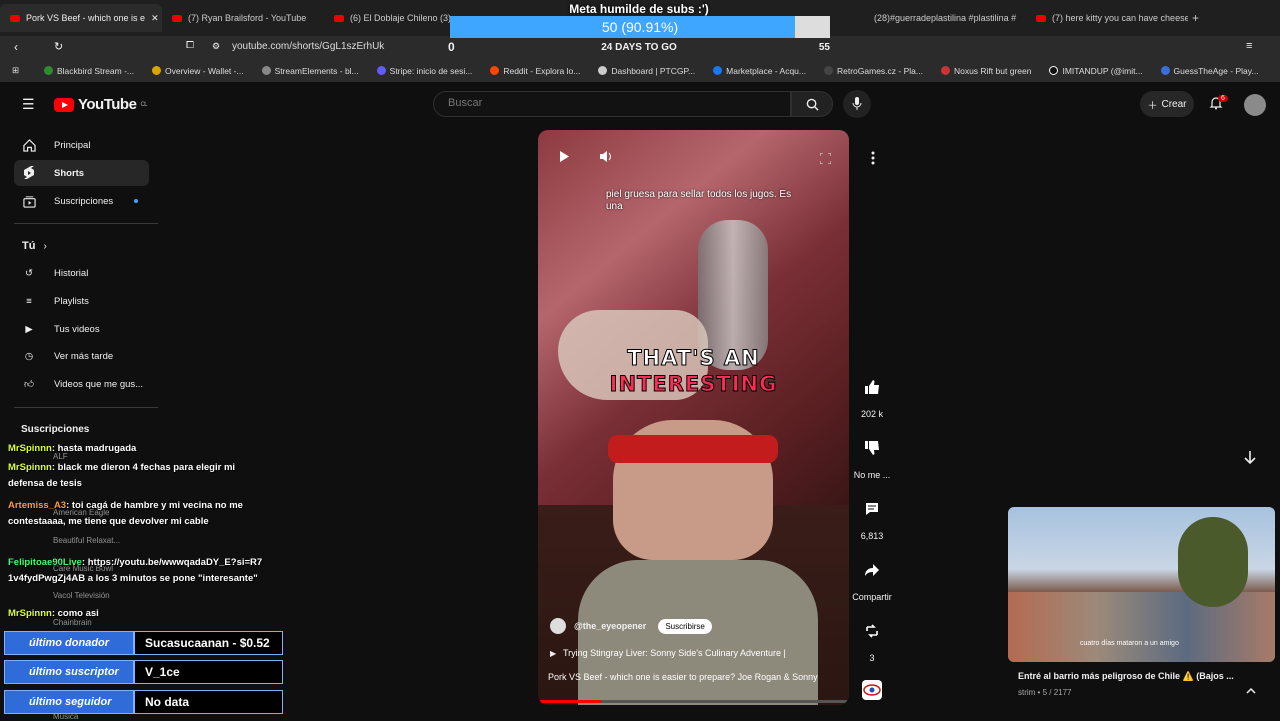 This screenshot has height=721, width=1280. Describe the element at coordinates (872, 690) in the screenshot. I see `channel-thumbnail-icon` at that location.